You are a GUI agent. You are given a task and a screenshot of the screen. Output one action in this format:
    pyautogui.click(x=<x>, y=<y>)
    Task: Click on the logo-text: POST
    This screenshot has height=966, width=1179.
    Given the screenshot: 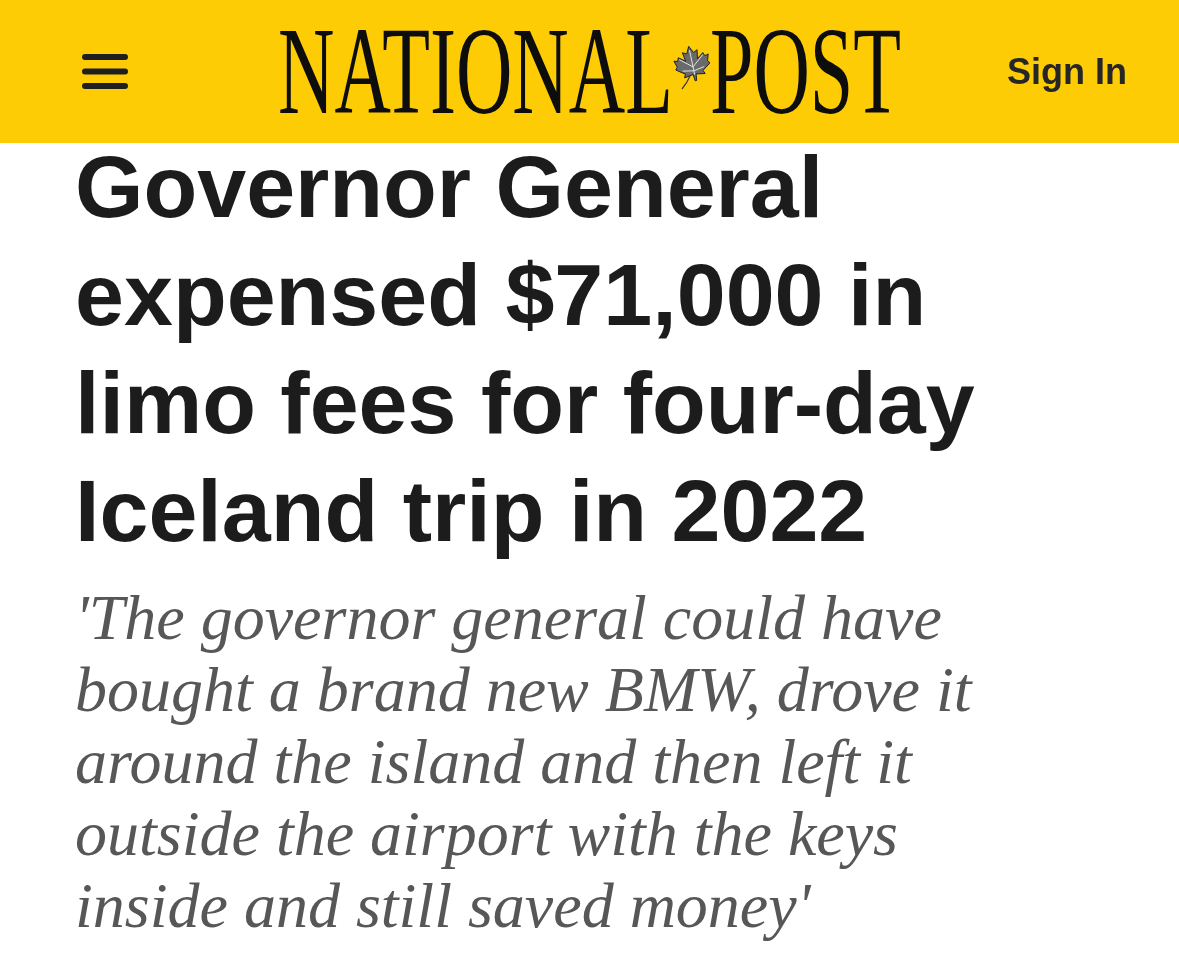 What is the action you would take?
    pyautogui.click(x=806, y=71)
    